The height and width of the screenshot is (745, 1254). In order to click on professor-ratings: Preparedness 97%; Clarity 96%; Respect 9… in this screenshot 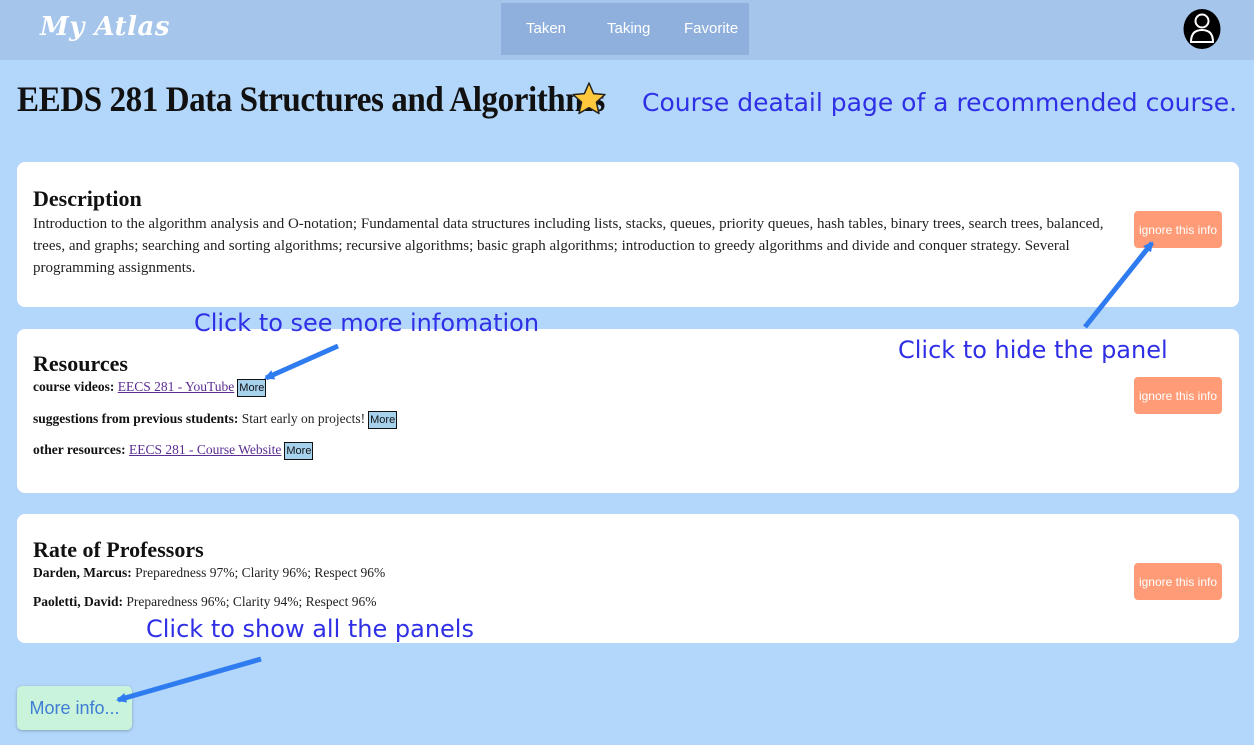, I will do `click(260, 572)`.